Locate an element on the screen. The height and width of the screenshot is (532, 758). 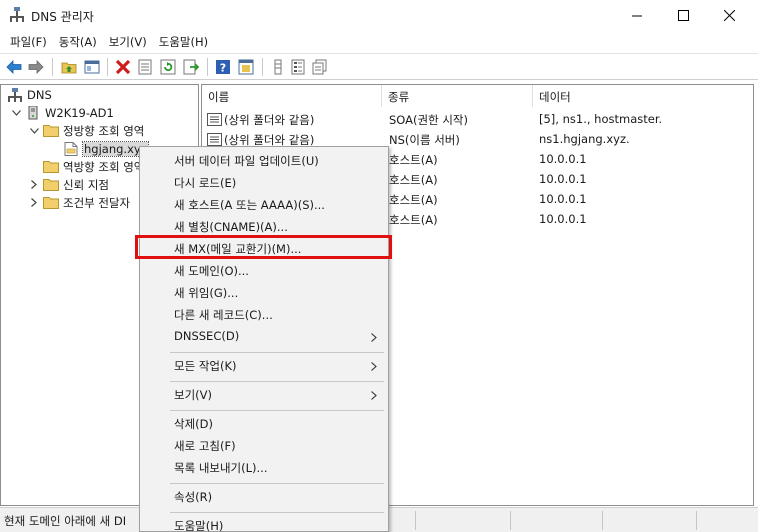
dns-root-icon is located at coordinates (15, 94).